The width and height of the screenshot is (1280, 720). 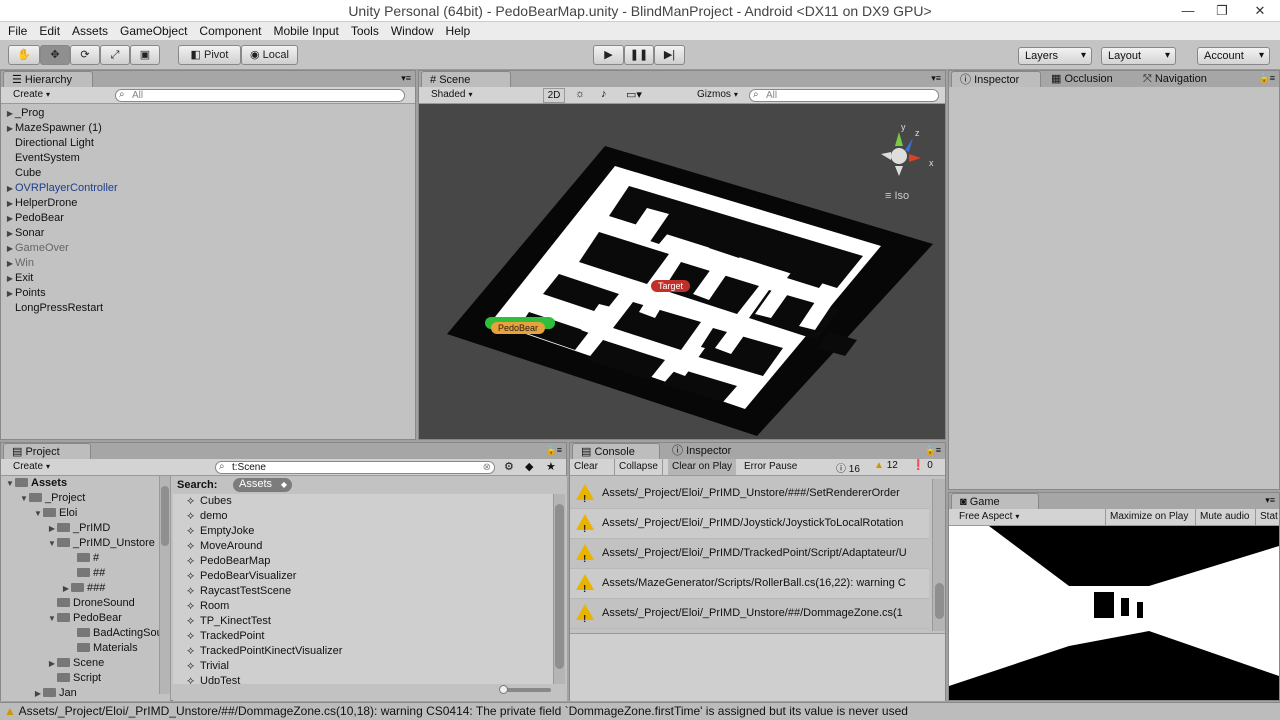 I want to click on hierarchy-item: ▶ GameOver, so click(x=37, y=248).